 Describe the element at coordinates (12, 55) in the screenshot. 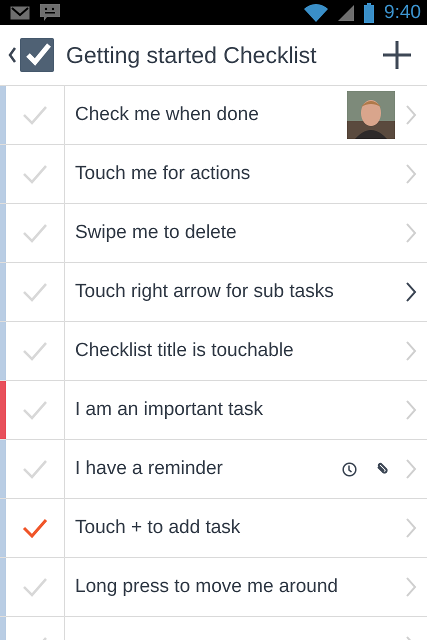

I see `back-icon` at that location.